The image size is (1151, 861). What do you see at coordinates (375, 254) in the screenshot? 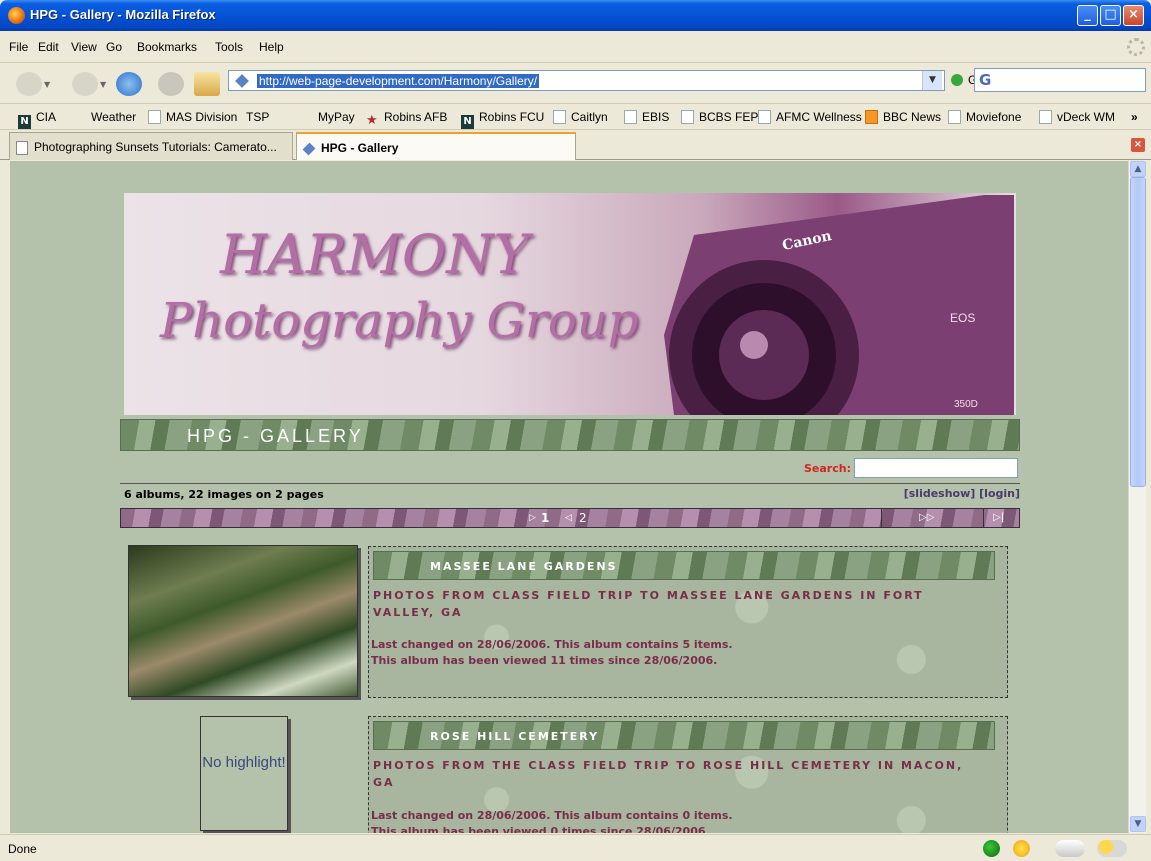
I see `banner-line1: HARMONY` at bounding box center [375, 254].